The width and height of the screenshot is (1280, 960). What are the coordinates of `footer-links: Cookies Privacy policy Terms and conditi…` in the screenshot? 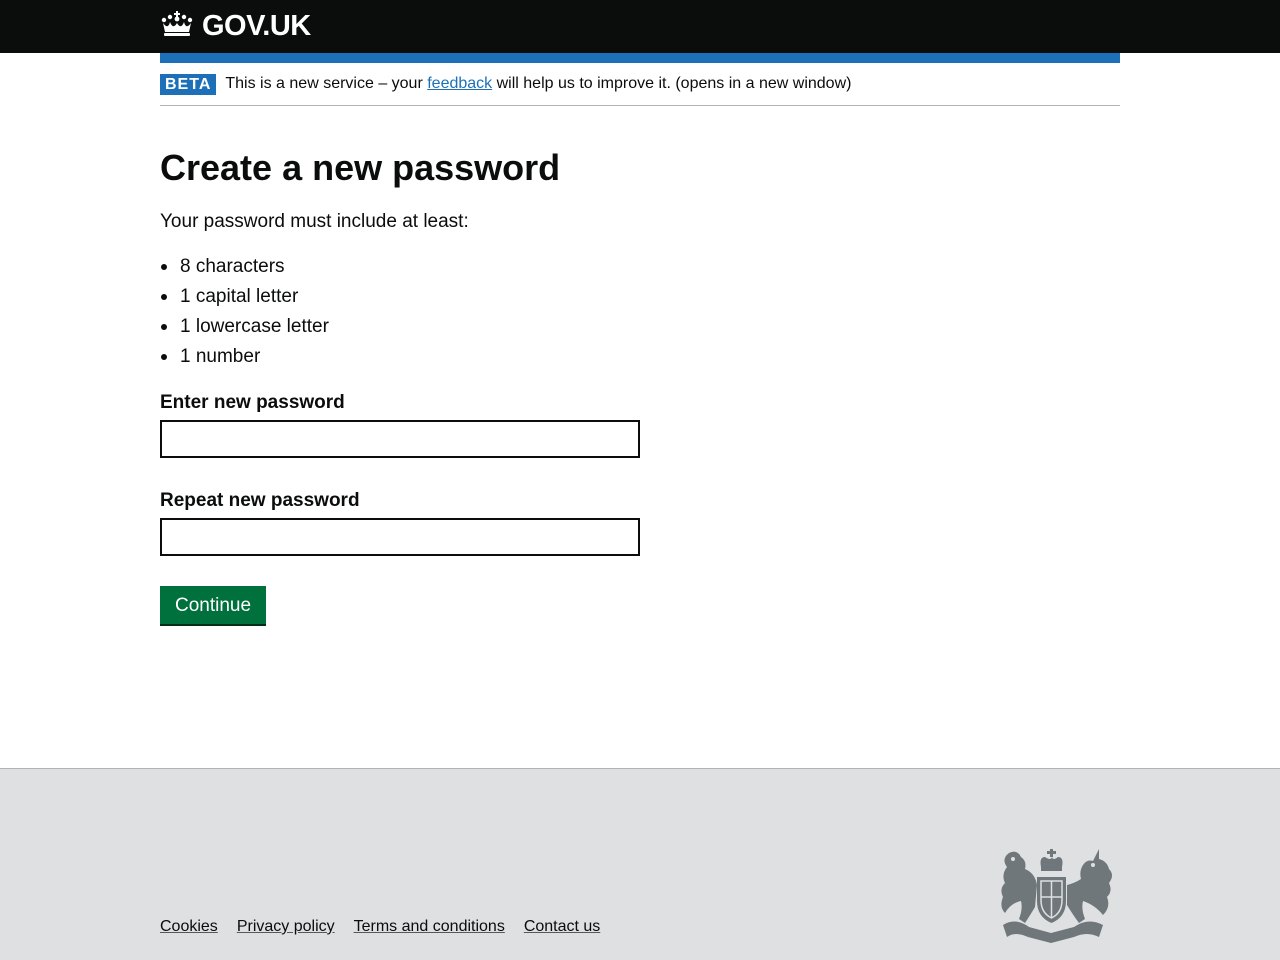 It's located at (380, 927).